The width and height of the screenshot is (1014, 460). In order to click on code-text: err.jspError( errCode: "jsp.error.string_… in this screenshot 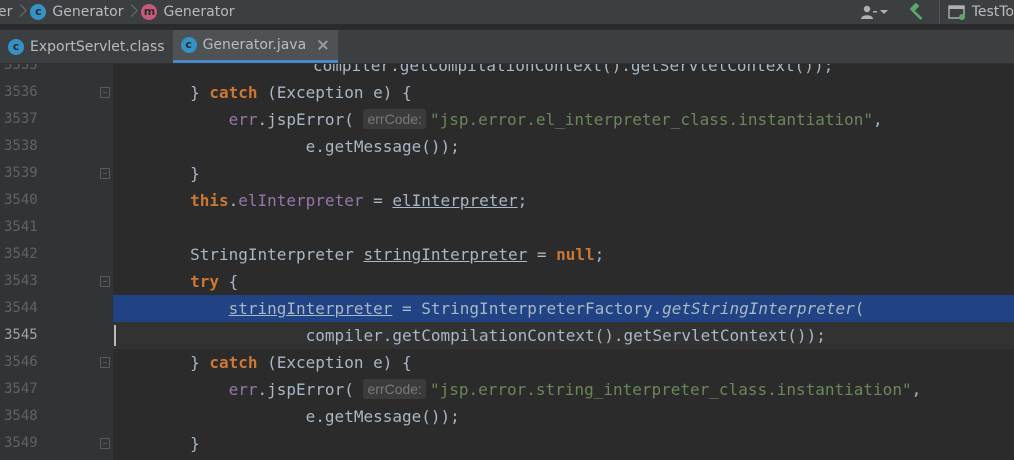, I will do `click(575, 389)`.